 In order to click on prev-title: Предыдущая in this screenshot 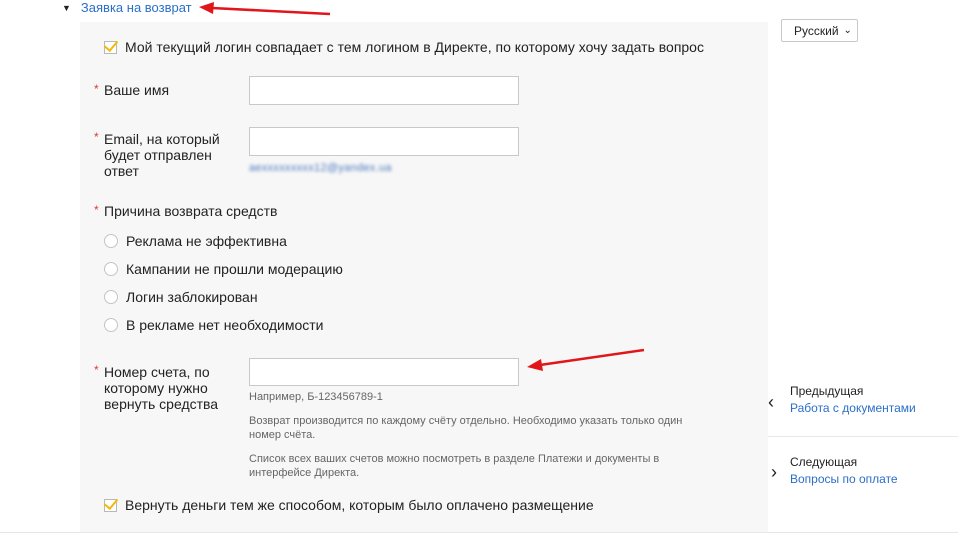, I will do `click(827, 391)`.